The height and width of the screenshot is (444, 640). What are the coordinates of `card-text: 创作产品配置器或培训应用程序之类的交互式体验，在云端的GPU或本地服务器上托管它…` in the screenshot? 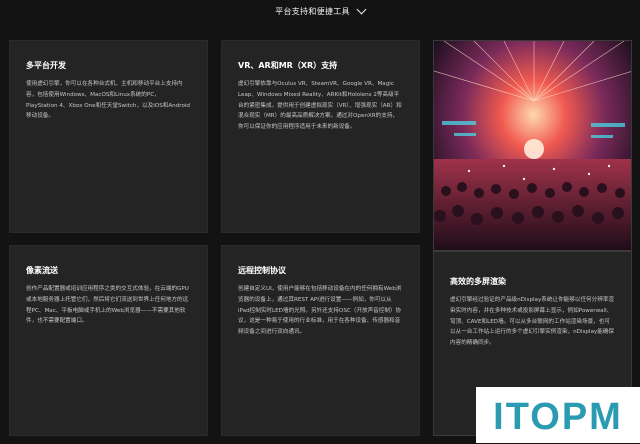 It's located at (107, 305).